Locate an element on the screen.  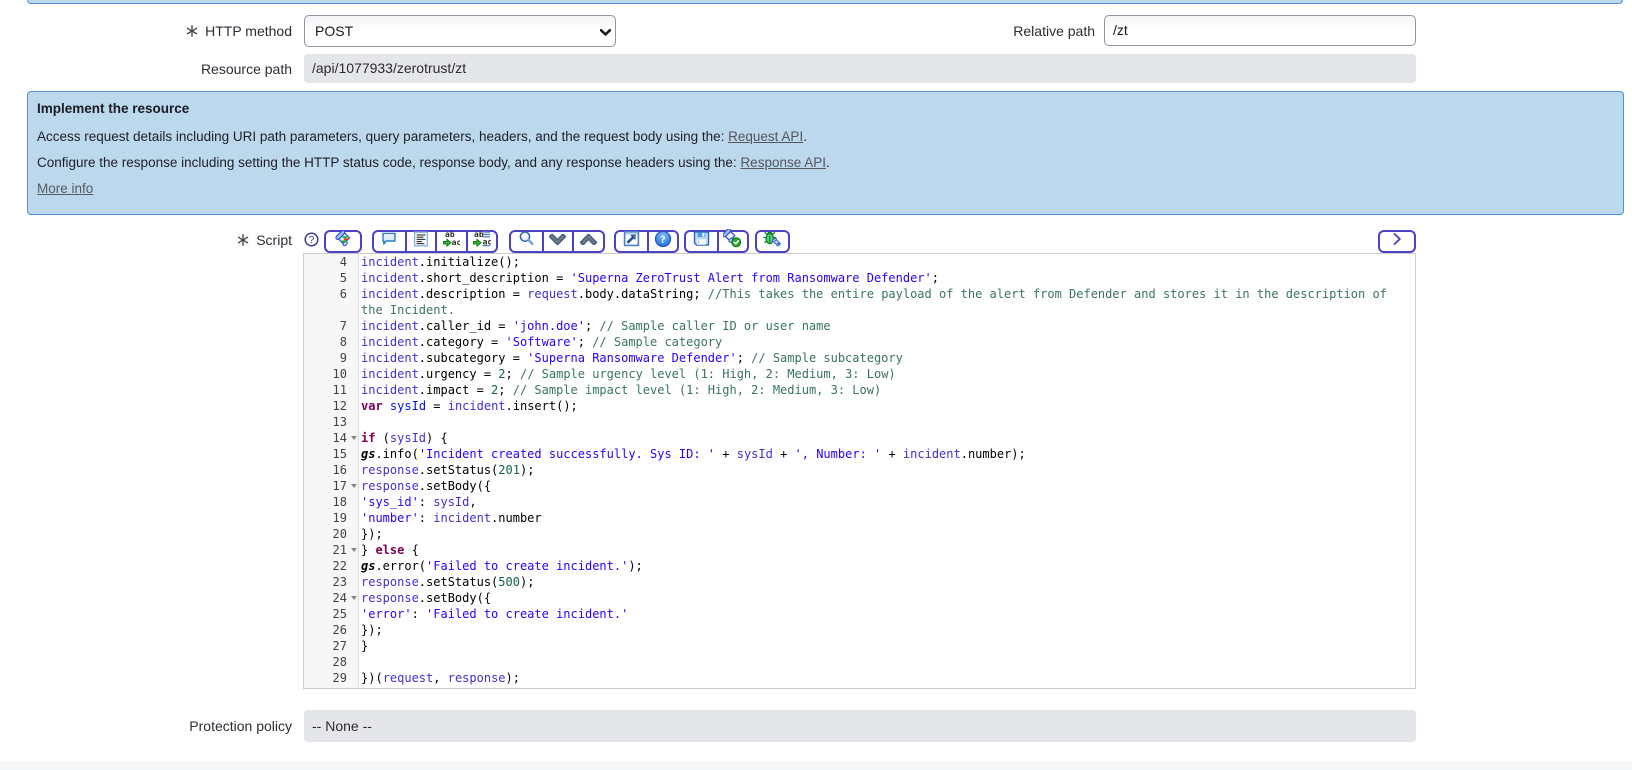
line-number is located at coordinates (331, 310).